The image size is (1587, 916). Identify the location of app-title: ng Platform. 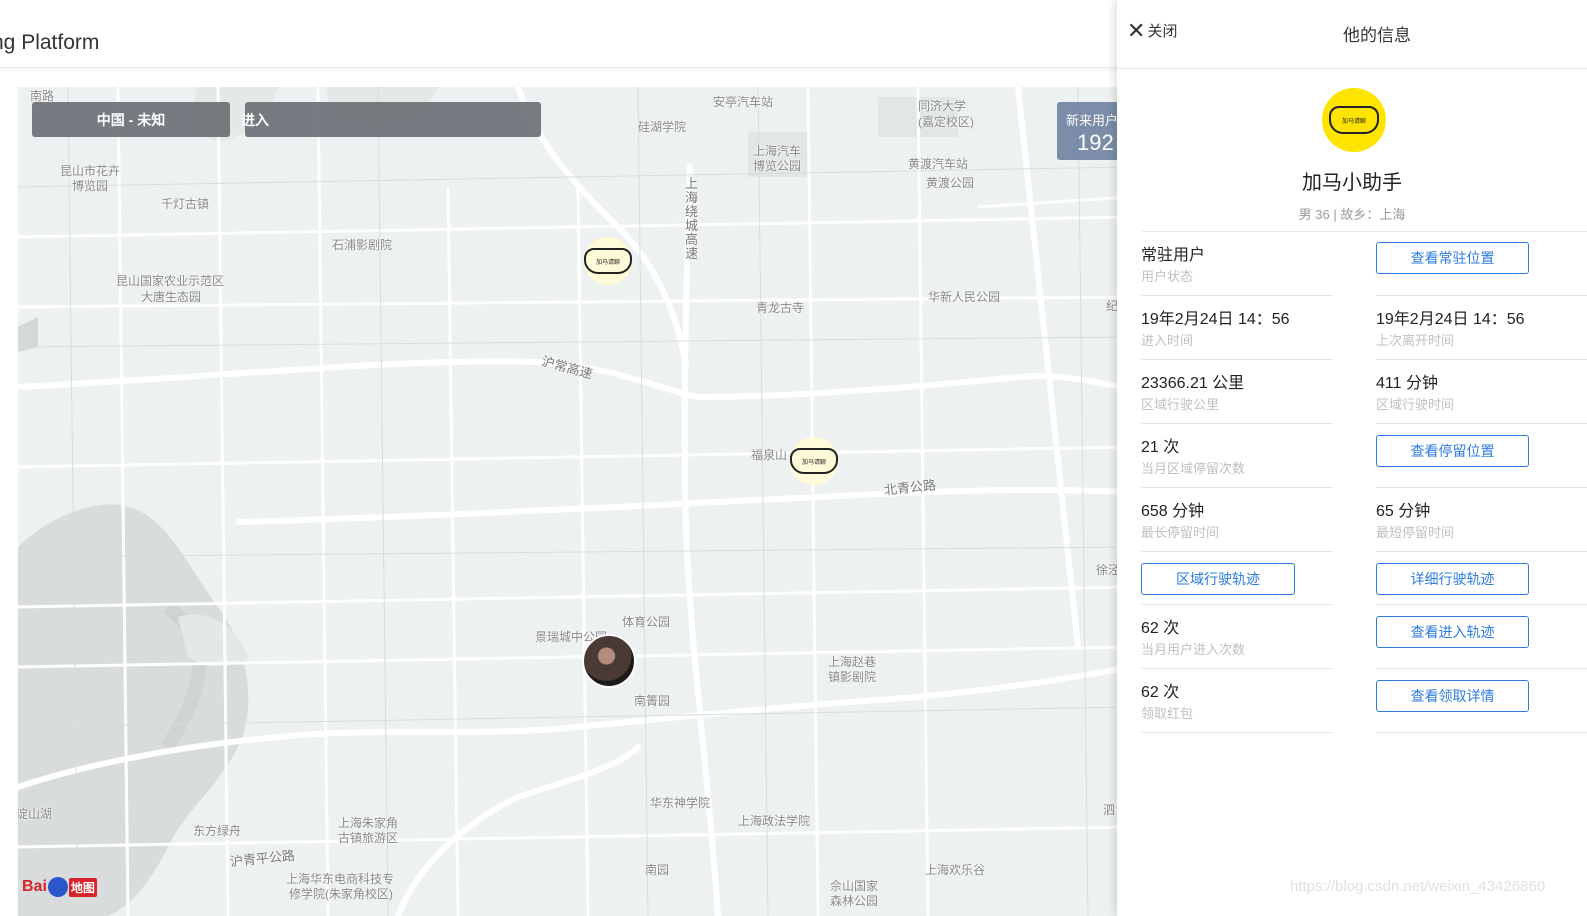
(50, 42).